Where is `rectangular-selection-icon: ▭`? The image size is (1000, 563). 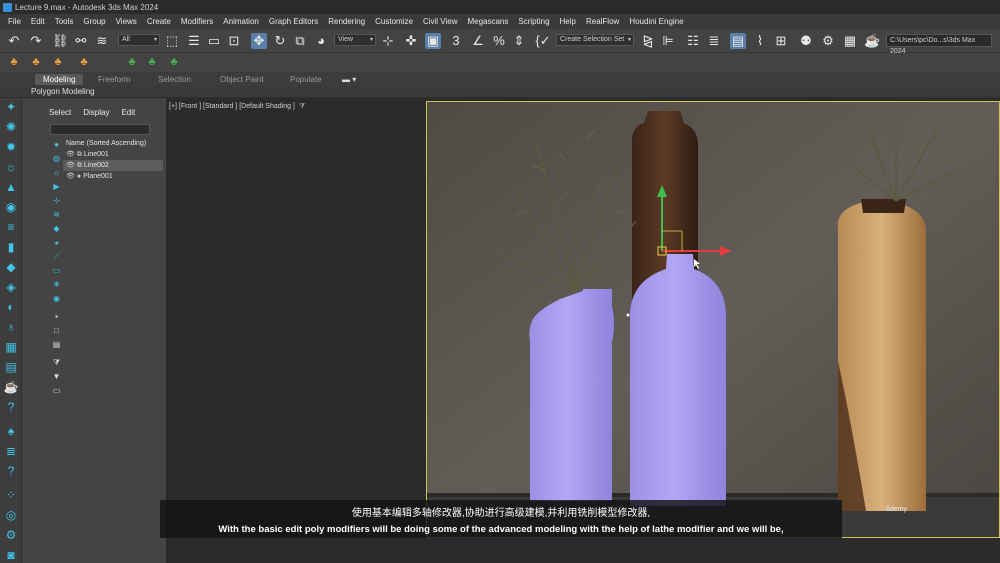
rectangular-selection-icon: ▭ is located at coordinates (214, 41).